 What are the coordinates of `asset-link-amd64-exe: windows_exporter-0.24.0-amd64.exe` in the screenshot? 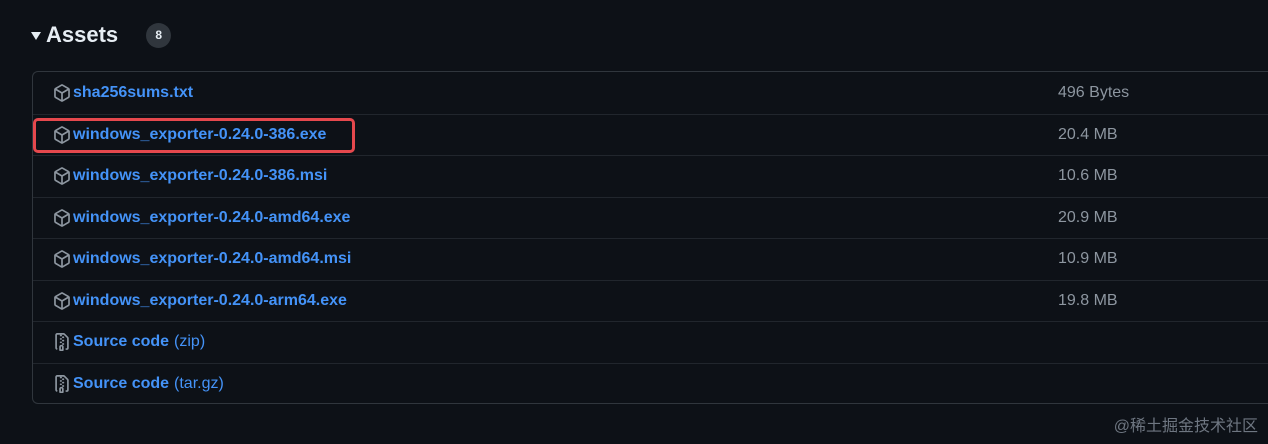 It's located at (201, 218).